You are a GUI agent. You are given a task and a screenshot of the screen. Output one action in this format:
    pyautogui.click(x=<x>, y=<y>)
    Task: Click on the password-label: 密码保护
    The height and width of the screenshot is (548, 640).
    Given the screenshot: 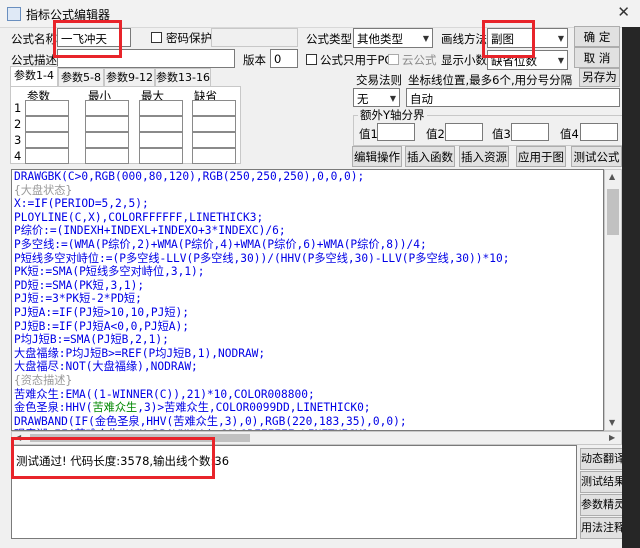 What is the action you would take?
    pyautogui.click(x=189, y=38)
    